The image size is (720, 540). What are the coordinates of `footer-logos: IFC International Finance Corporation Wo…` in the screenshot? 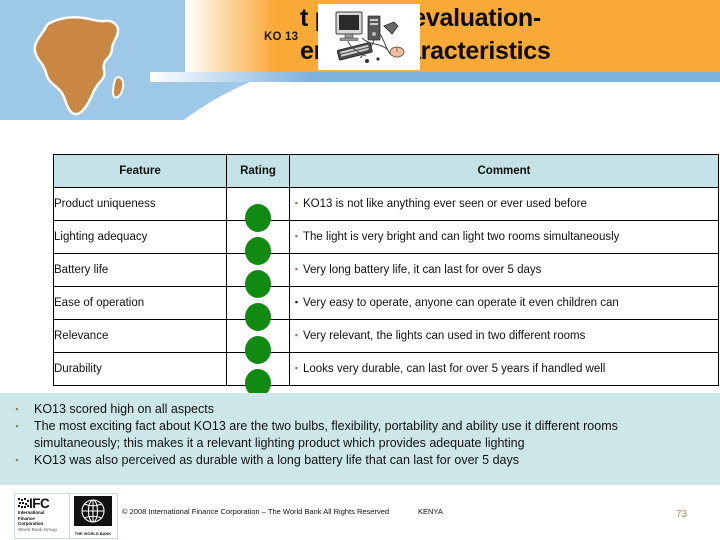 It's located at (66, 516).